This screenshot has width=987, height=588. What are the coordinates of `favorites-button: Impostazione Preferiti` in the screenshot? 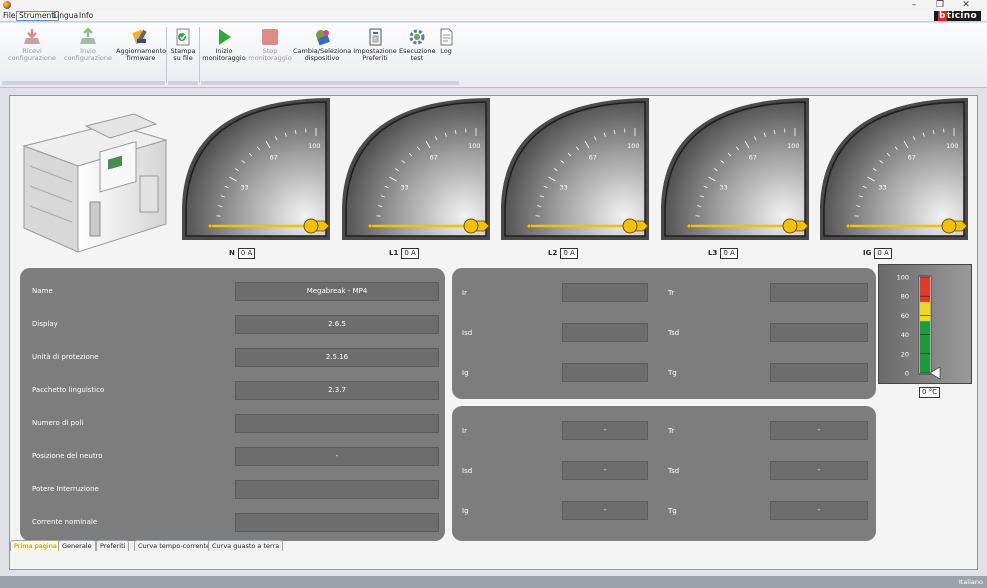 It's located at (375, 44).